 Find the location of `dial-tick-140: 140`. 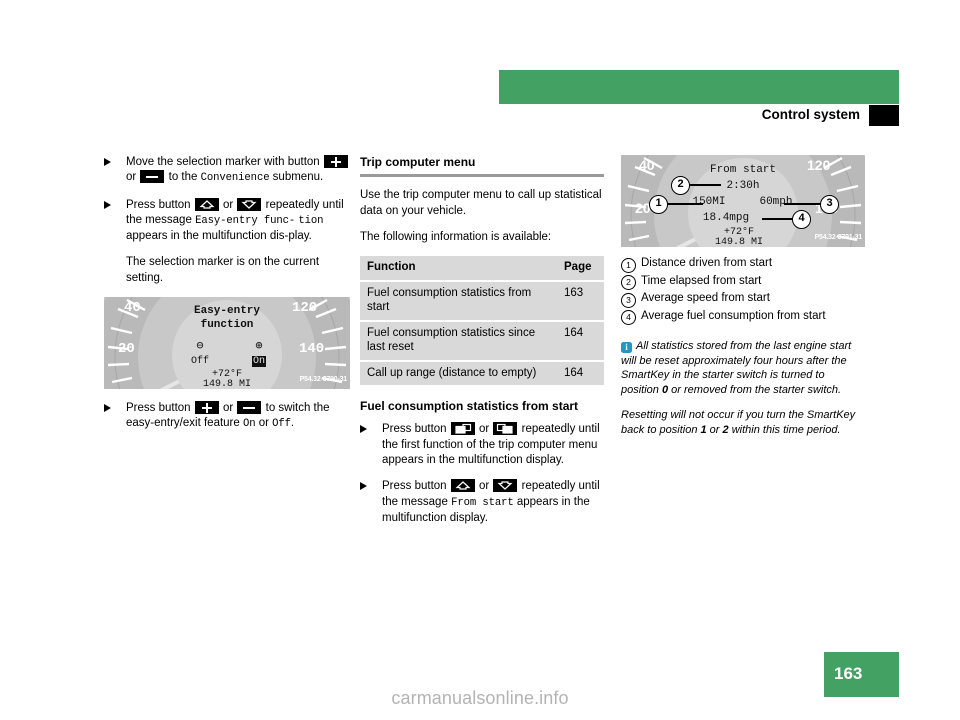

dial-tick-140: 140 is located at coordinates (312, 349).